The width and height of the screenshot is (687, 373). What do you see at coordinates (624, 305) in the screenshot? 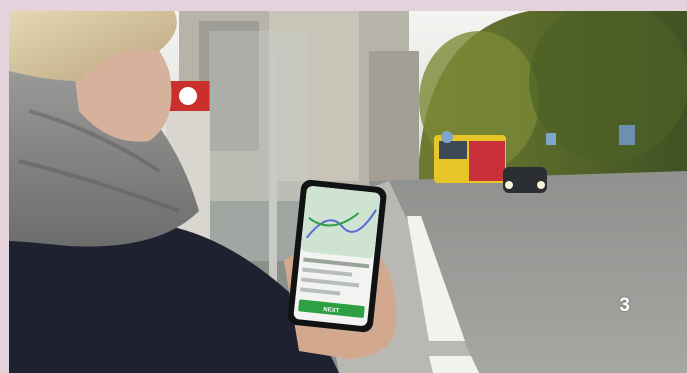
I see `page-number: 3` at bounding box center [624, 305].